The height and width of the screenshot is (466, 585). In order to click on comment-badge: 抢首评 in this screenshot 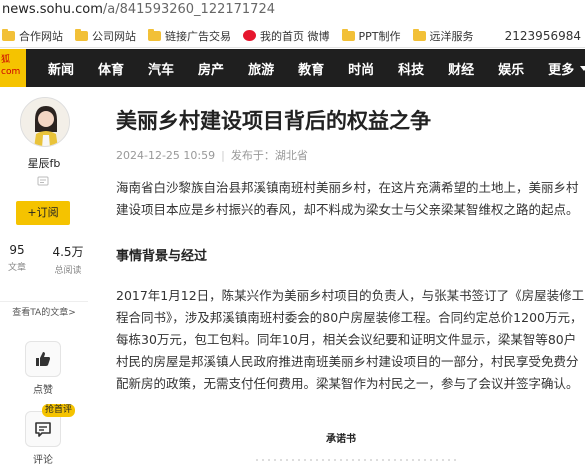, I will do `click(59, 410)`.